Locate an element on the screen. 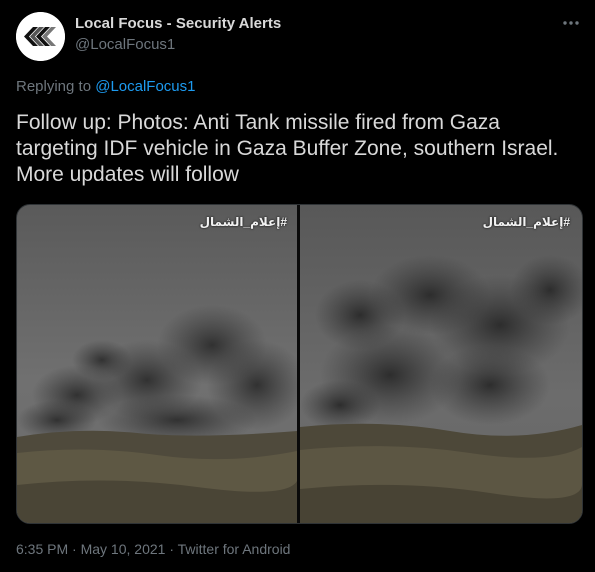  more-horizontal-icon is located at coordinates (571, 23).